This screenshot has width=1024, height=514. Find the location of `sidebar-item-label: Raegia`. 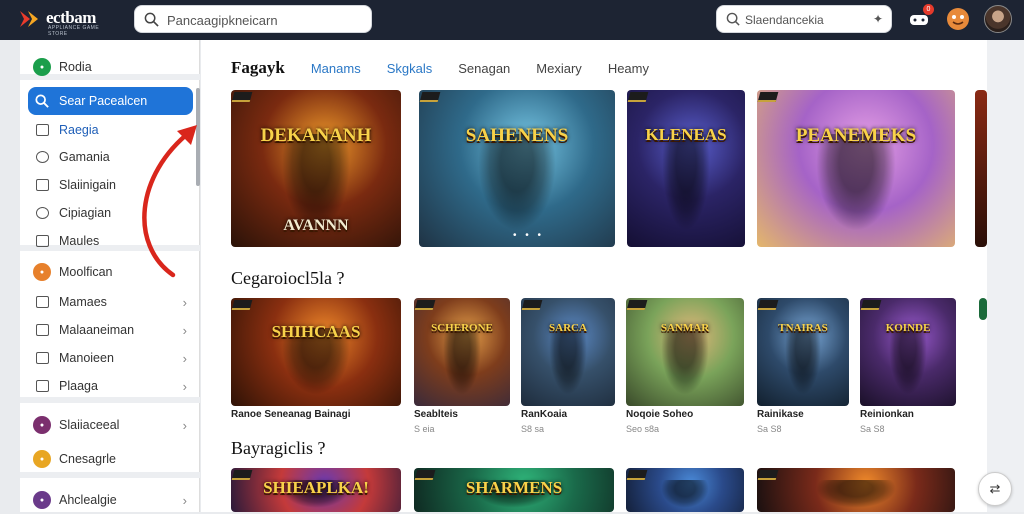

sidebar-item-label: Raegia is located at coordinates (79, 130).